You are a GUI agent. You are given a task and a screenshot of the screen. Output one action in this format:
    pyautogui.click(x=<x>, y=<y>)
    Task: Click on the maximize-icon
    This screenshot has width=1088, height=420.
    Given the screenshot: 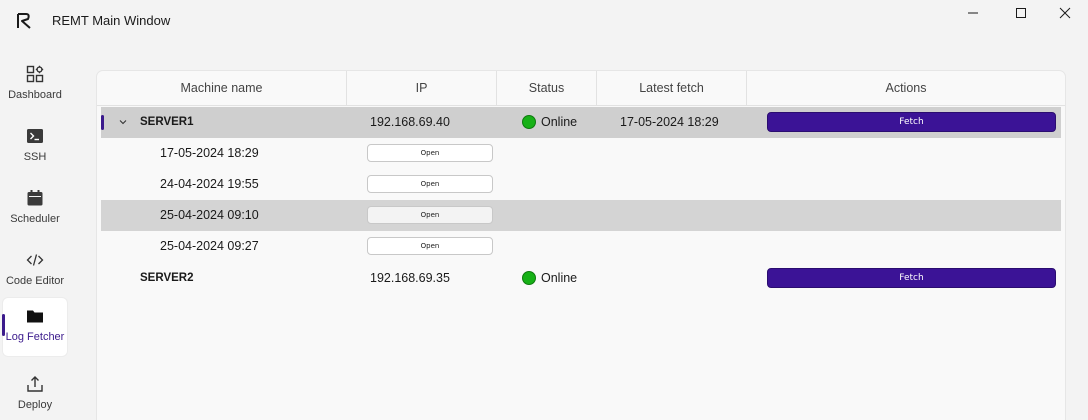 What is the action you would take?
    pyautogui.click(x=1021, y=15)
    